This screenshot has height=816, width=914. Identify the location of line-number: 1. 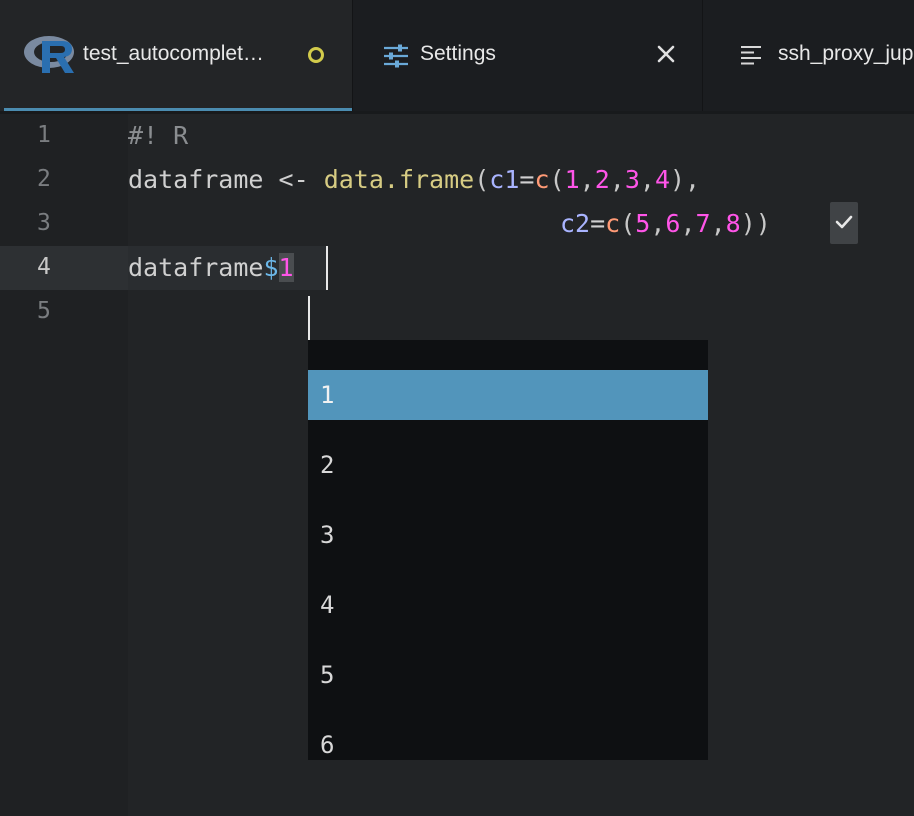
(44, 135).